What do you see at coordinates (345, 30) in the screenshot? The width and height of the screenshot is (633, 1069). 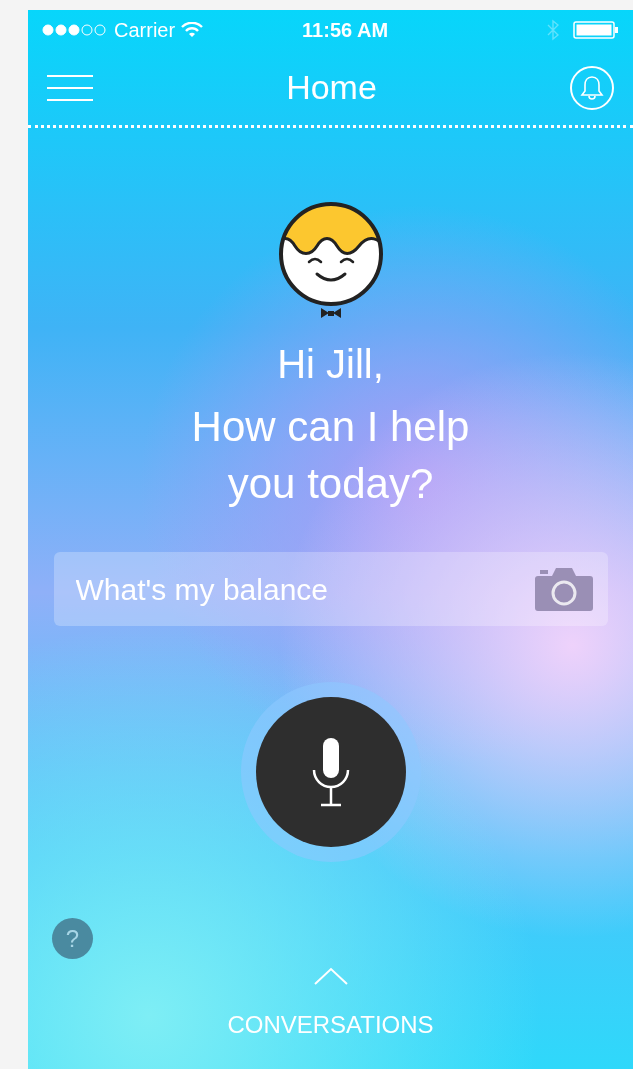 I see `status-time: 11:56 AM` at bounding box center [345, 30].